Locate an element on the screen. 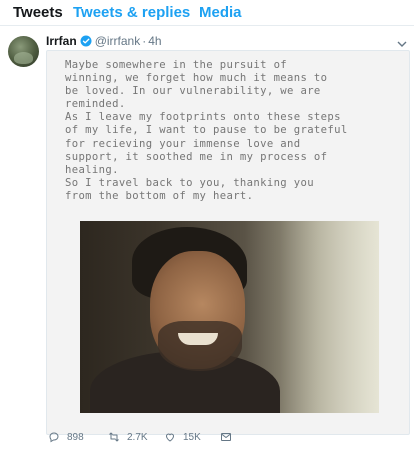 This screenshot has width=414, height=450. tweet-time: 4h is located at coordinates (154, 41).